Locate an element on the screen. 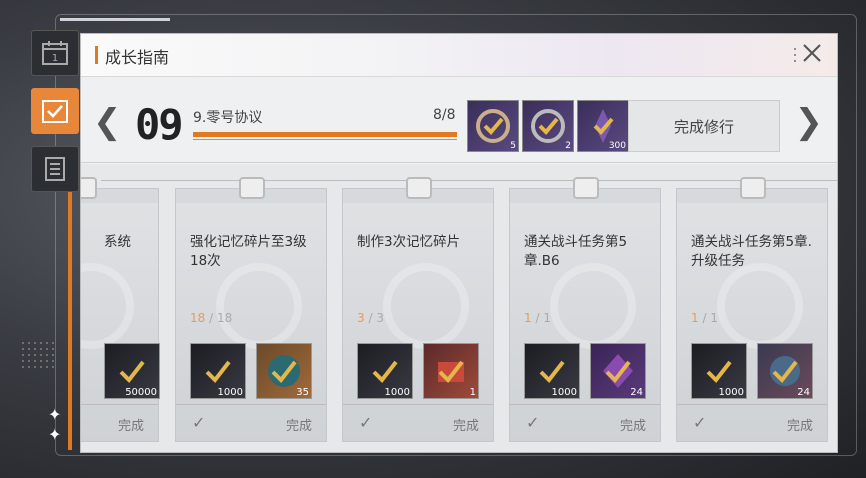 Image resolution: width=866 pixels, height=478 pixels. task-reward-item: 1 is located at coordinates (451, 371).